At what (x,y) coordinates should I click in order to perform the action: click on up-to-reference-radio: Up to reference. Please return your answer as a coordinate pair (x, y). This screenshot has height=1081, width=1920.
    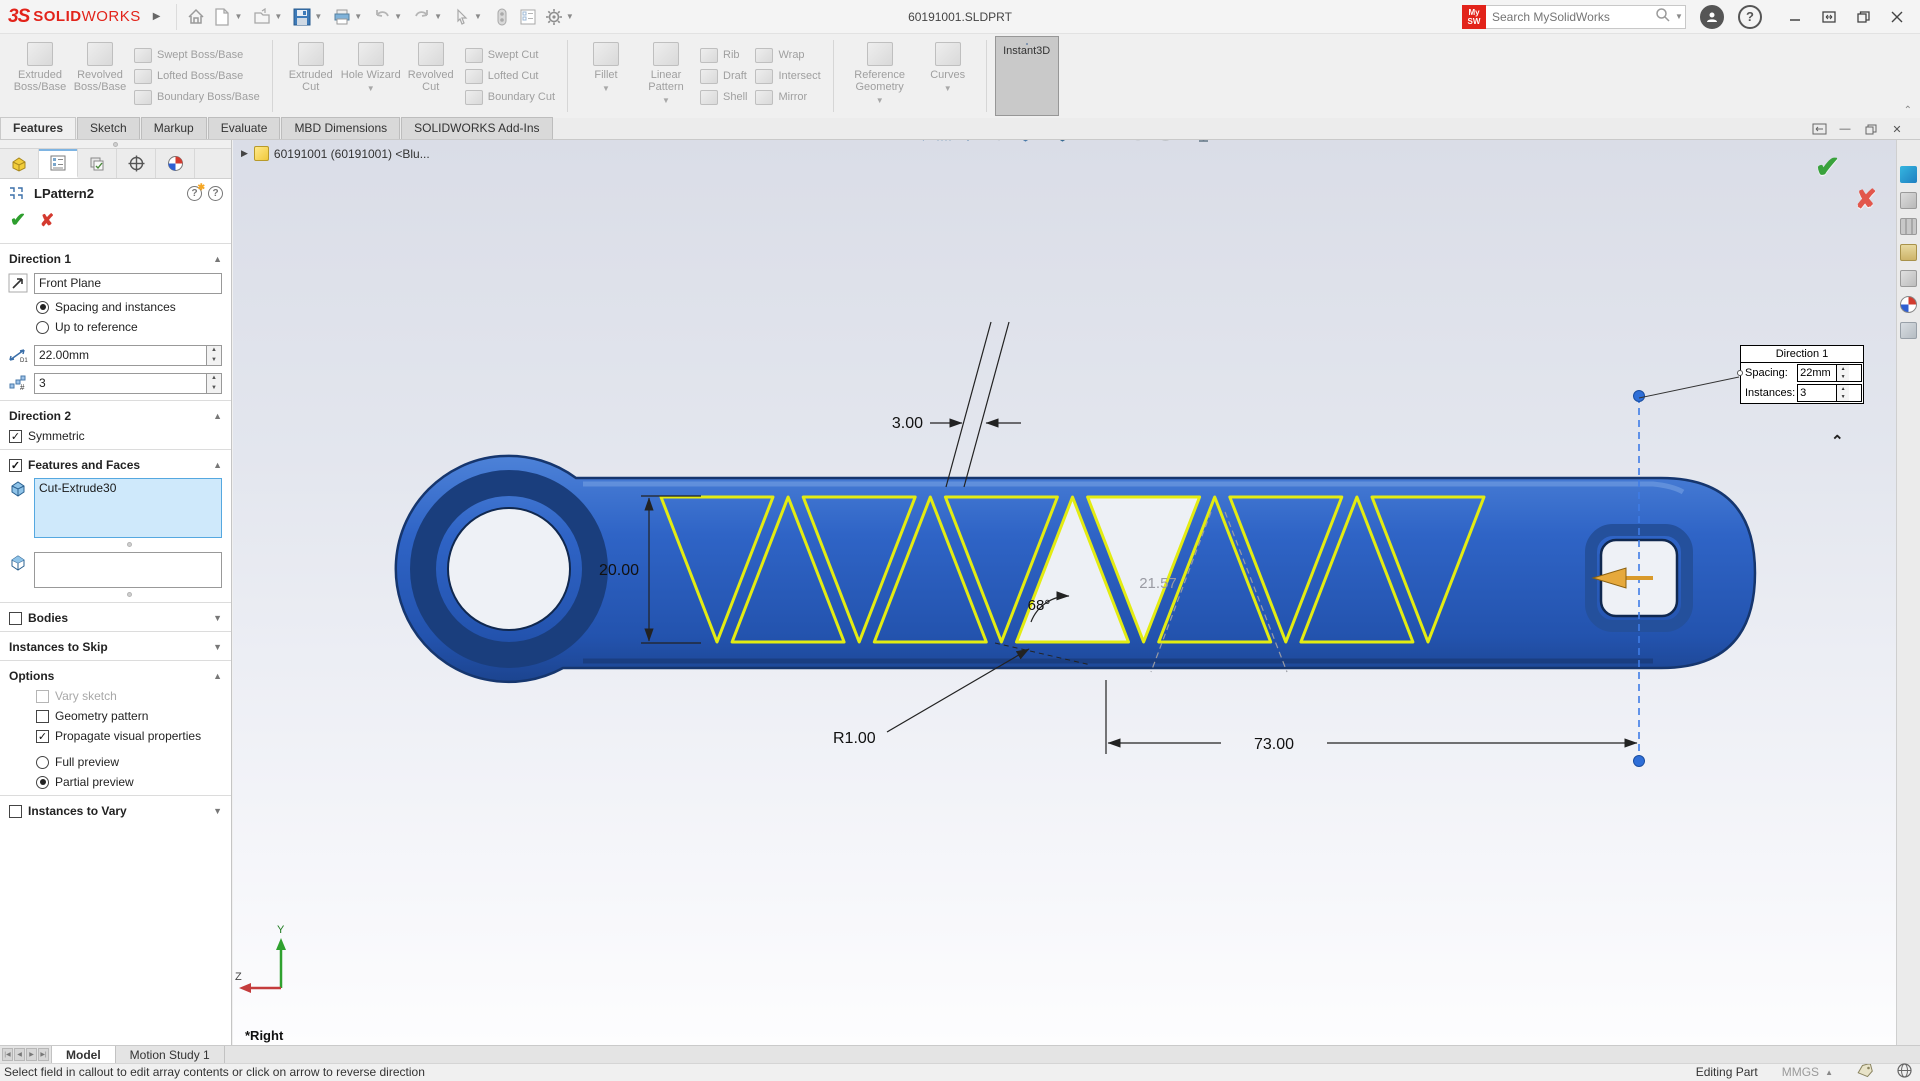
    Looking at the image, I should click on (115, 327).